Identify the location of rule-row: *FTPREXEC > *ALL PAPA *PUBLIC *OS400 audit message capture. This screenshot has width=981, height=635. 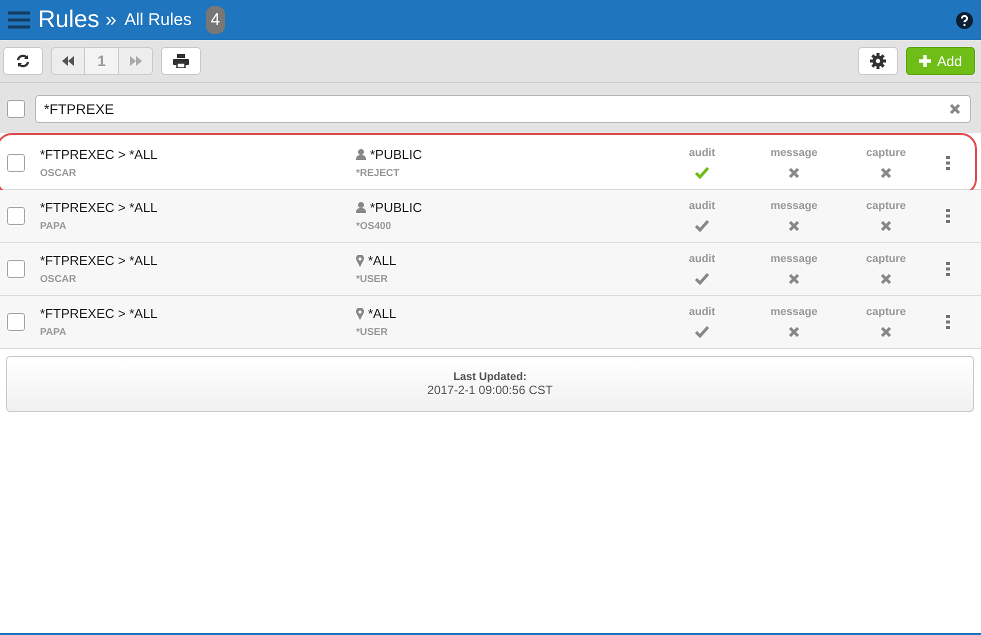
(490, 216).